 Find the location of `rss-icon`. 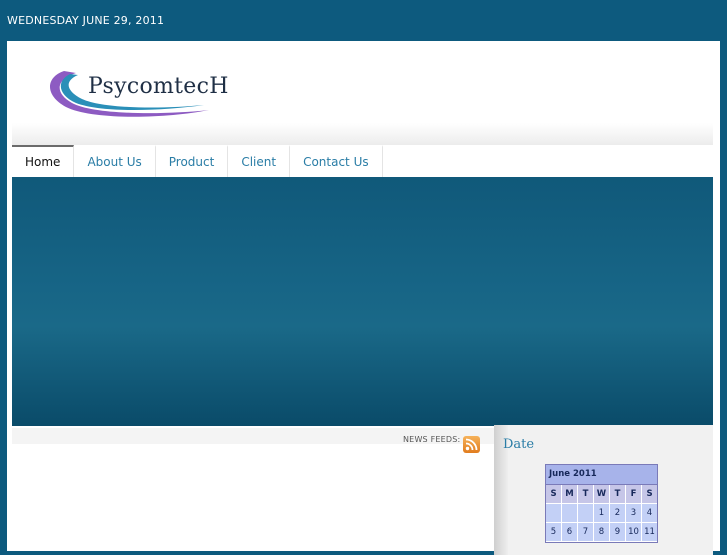

rss-icon is located at coordinates (471, 444).